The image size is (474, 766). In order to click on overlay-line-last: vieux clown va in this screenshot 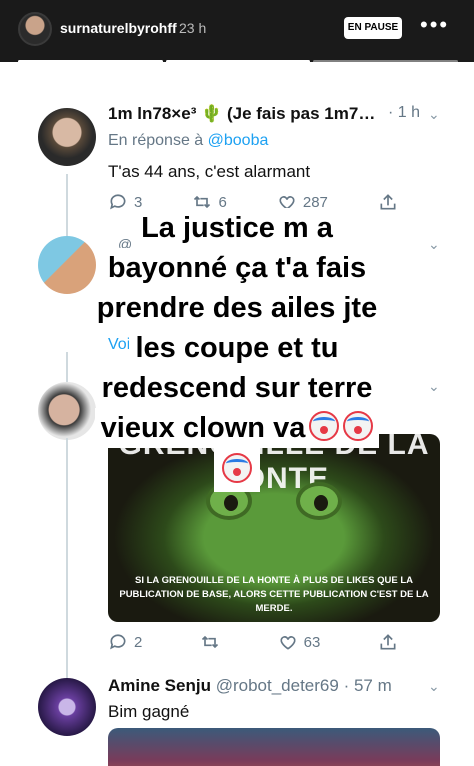, I will do `click(237, 428)`.